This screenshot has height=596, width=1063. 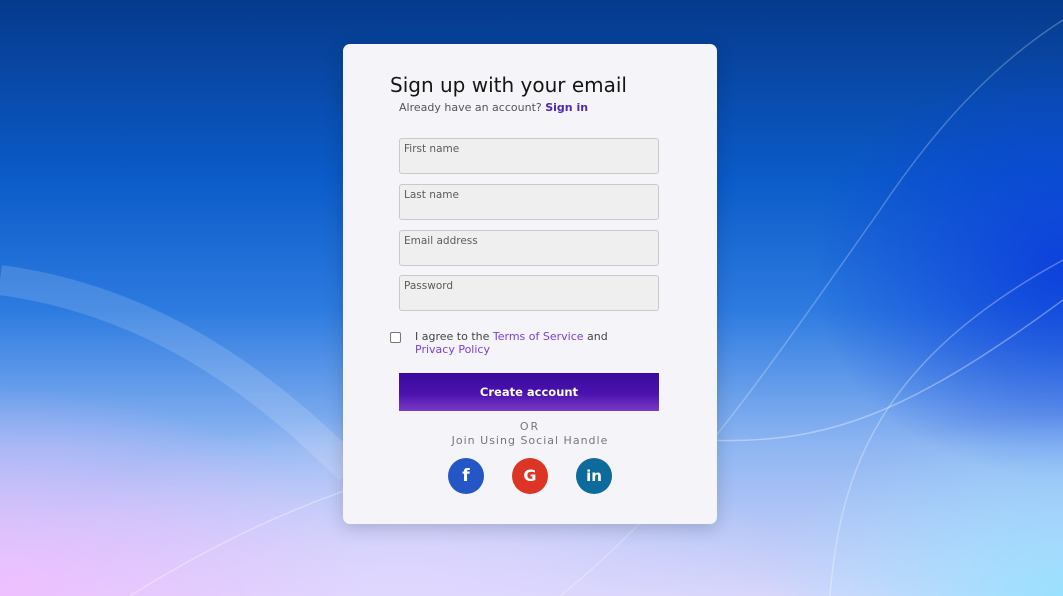 I want to click on terms-prefix: I agree to the, so click(x=452, y=336).